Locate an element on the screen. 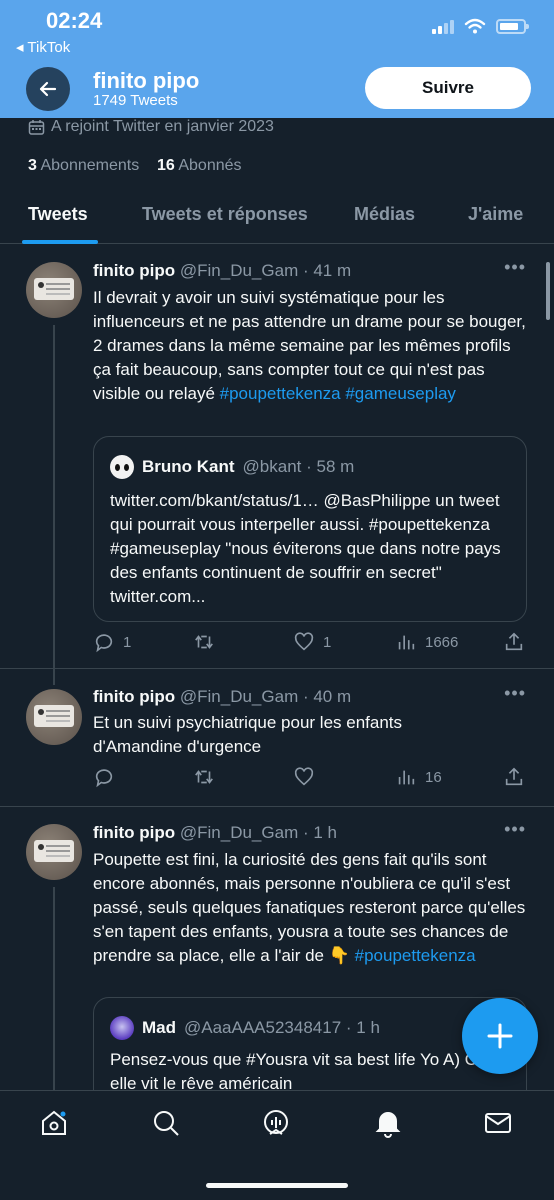 The width and height of the screenshot is (554, 1200). home-icon is located at coordinates (54, 1122).